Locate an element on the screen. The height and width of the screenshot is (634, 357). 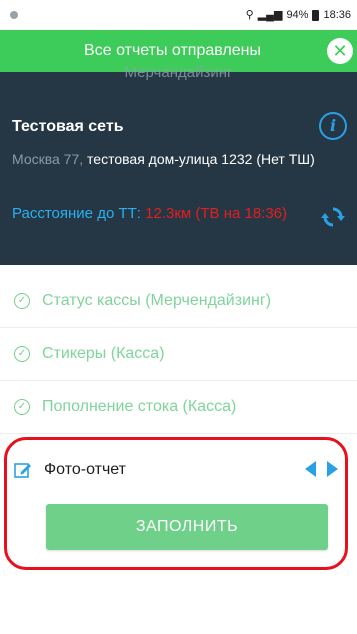
distance-label: Расстояние до ТТ: is located at coordinates (79, 213).